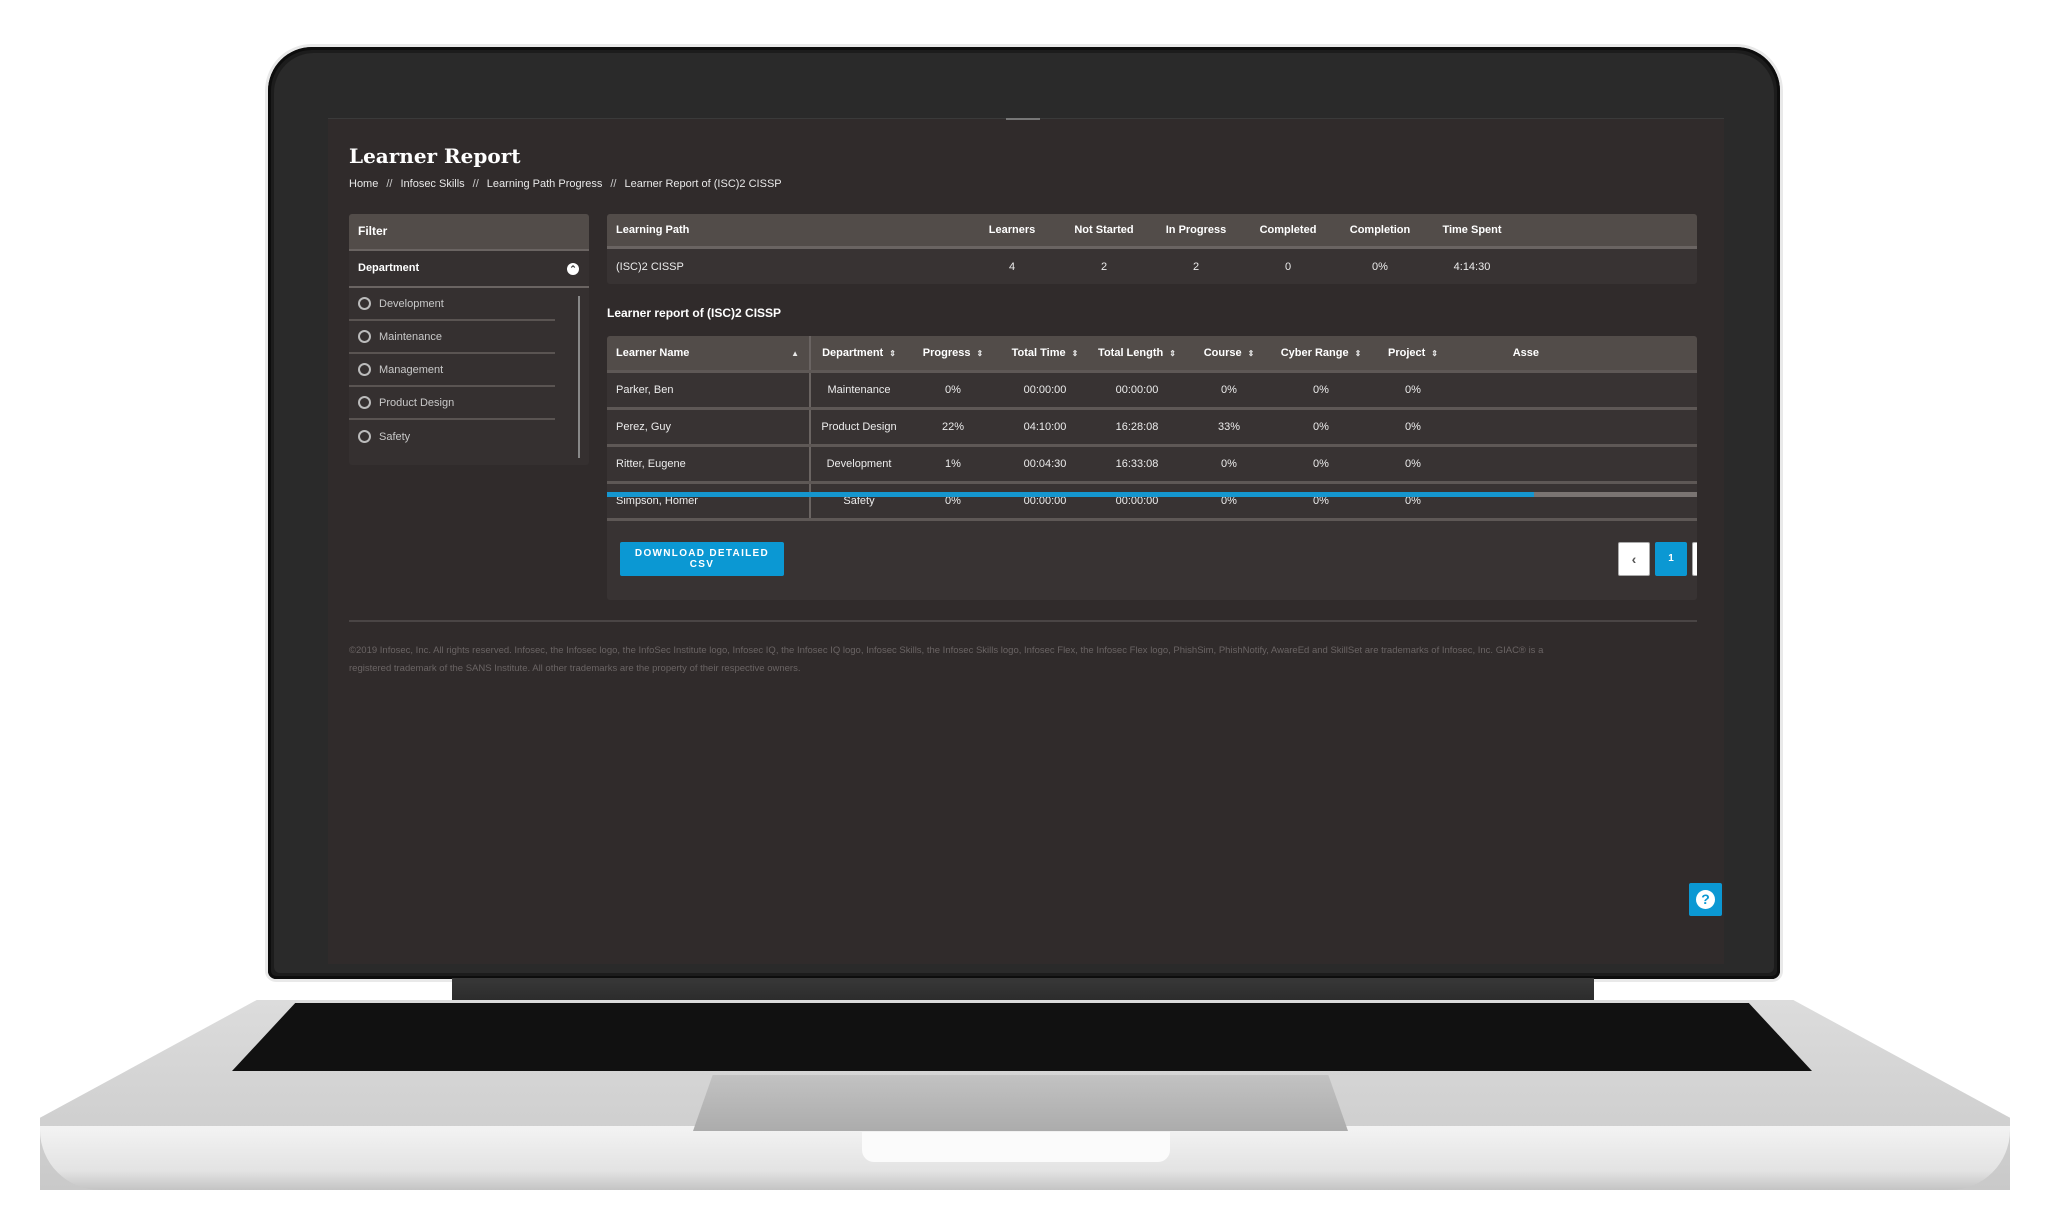 The width and height of the screenshot is (2048, 1232). What do you see at coordinates (435, 156) in the screenshot?
I see `page-title: Learner Report` at bounding box center [435, 156].